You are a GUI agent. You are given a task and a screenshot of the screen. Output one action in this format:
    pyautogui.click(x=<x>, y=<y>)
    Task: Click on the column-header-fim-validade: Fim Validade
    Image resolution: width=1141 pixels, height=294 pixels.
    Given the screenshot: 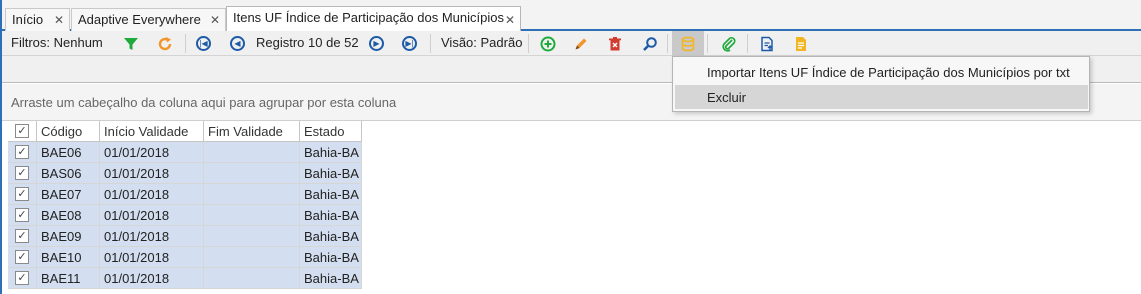 What is the action you would take?
    pyautogui.click(x=252, y=131)
    